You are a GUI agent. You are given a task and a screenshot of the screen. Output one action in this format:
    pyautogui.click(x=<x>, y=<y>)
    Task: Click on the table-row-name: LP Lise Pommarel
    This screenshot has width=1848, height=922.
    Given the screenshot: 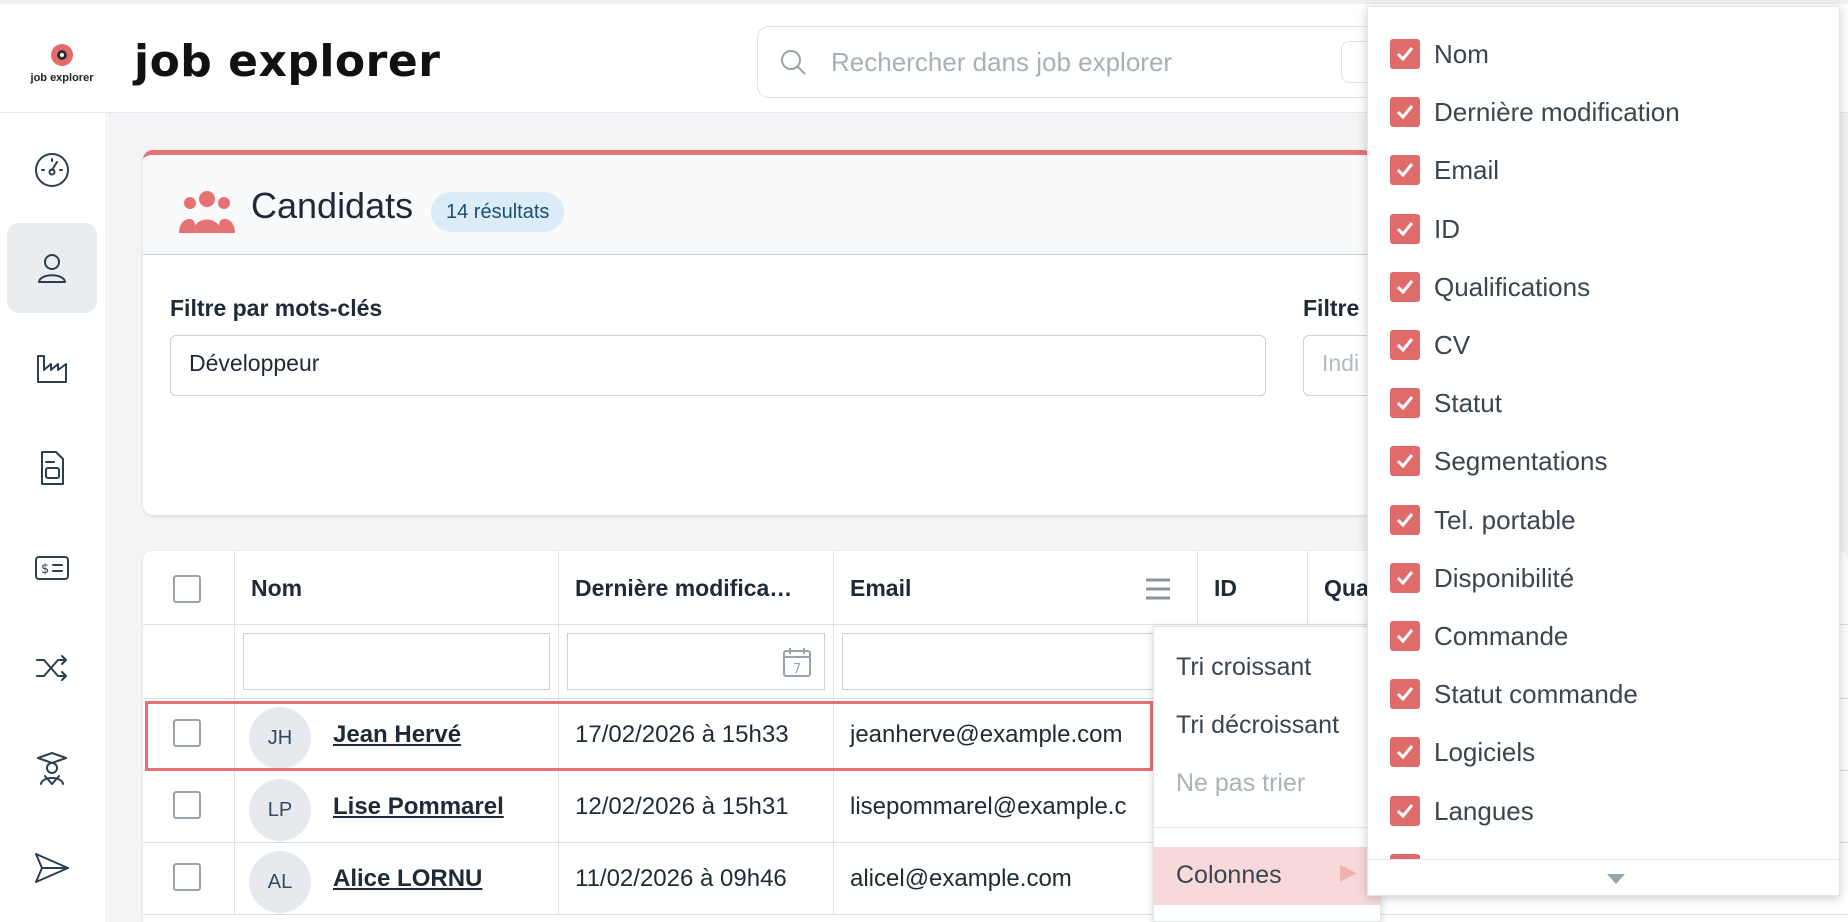 What is the action you would take?
    pyautogui.click(x=397, y=807)
    